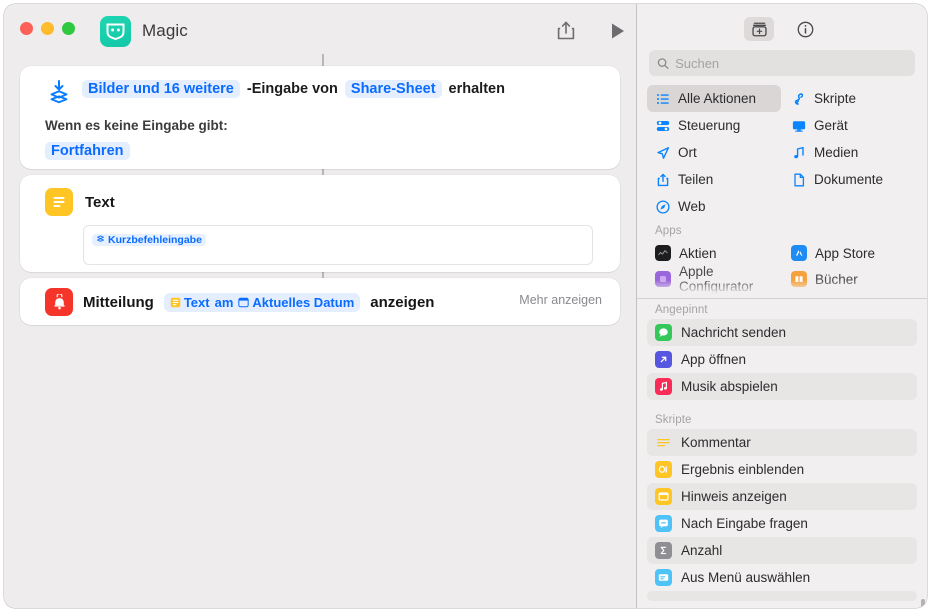 The height and width of the screenshot is (612, 931). Describe the element at coordinates (743, 469) in the screenshot. I see `list-item-label: Ergebnis einblenden` at that location.